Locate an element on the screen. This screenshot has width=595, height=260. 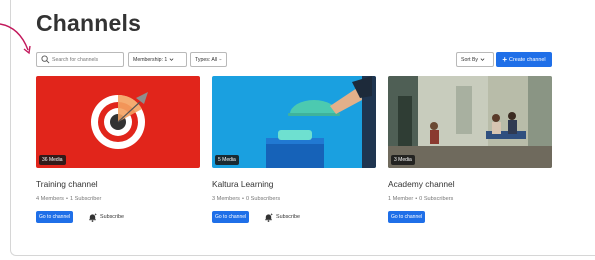
channel-thumbnail: 36 Media is located at coordinates (118, 122).